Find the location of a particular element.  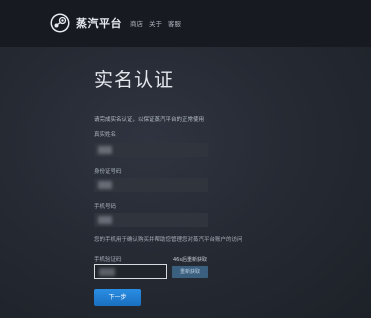

verification-code-field is located at coordinates (130, 271).